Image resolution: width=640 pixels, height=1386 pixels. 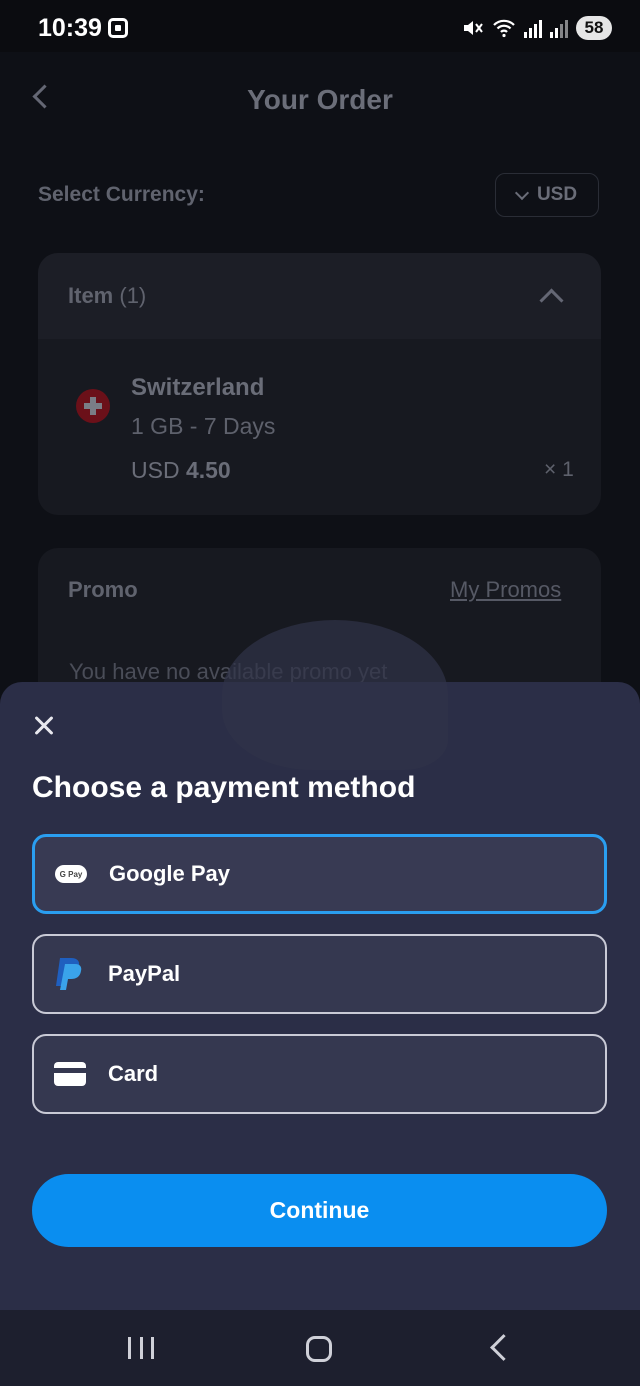 I want to click on payment-option-google-pay: G Pay Google Pay, so click(x=319, y=874).